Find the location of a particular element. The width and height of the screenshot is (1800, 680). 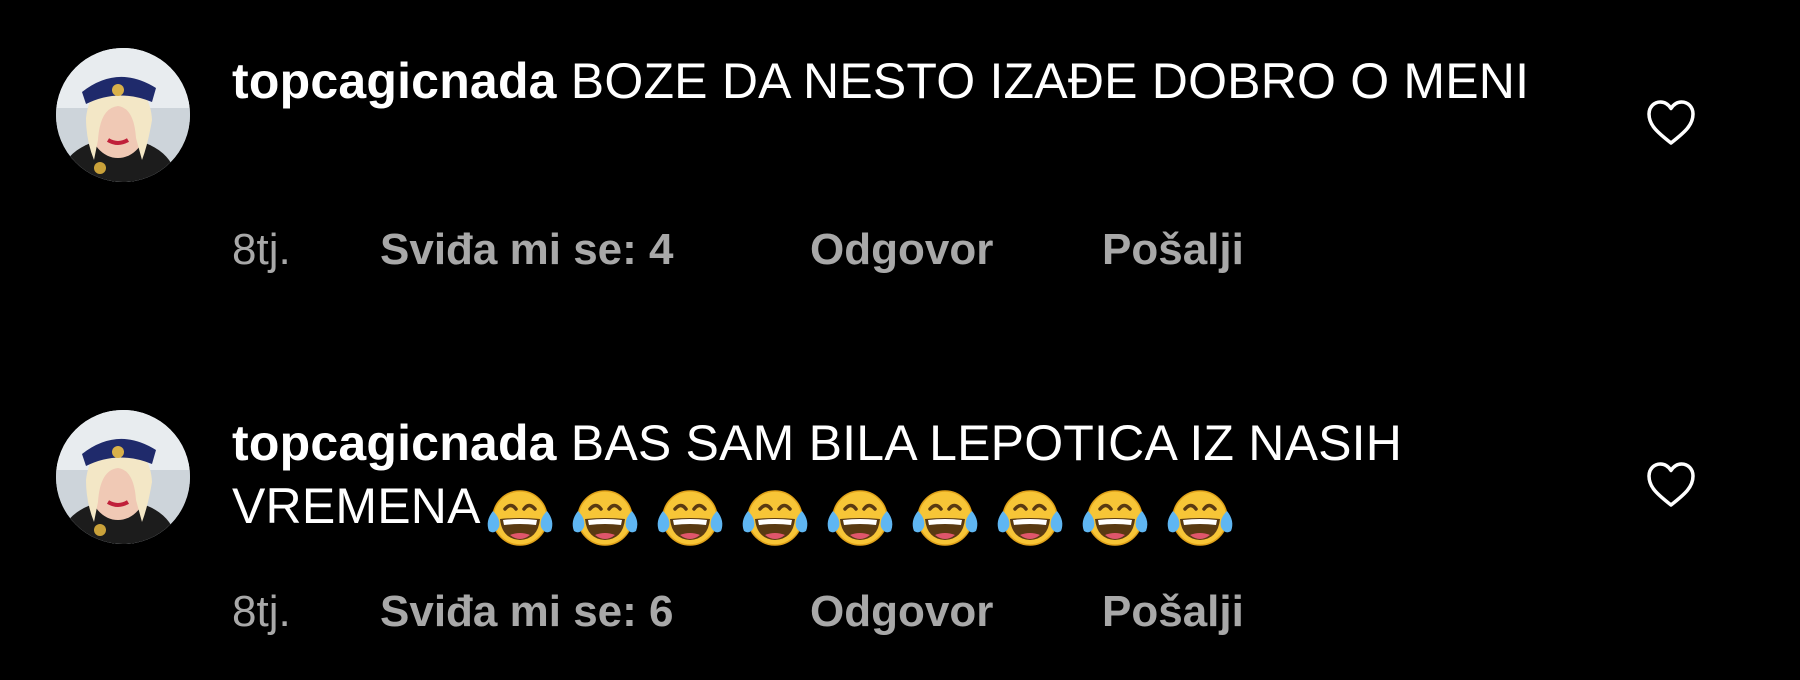

comment-meta: 8tj. Sviđa mi se: 4 Odgovor Pošalji is located at coordinates (738, 250).